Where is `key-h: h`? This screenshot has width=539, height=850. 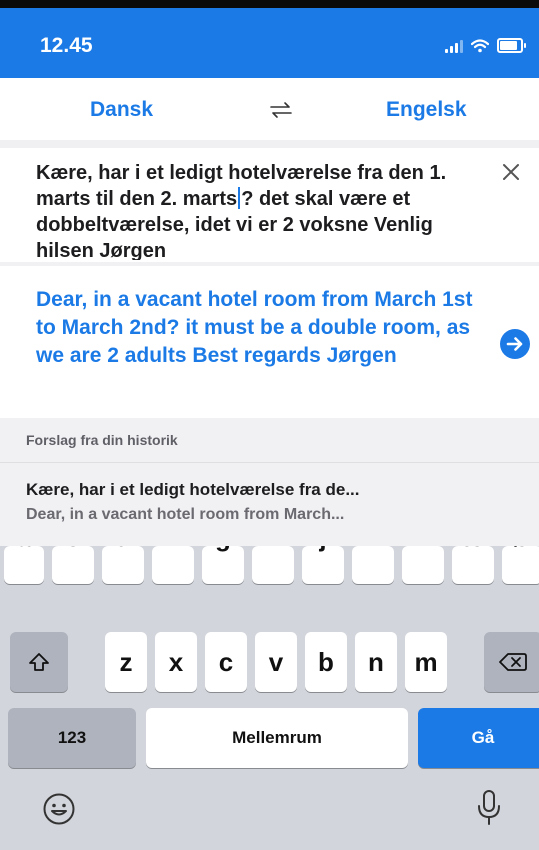
key-h: h is located at coordinates (273, 565).